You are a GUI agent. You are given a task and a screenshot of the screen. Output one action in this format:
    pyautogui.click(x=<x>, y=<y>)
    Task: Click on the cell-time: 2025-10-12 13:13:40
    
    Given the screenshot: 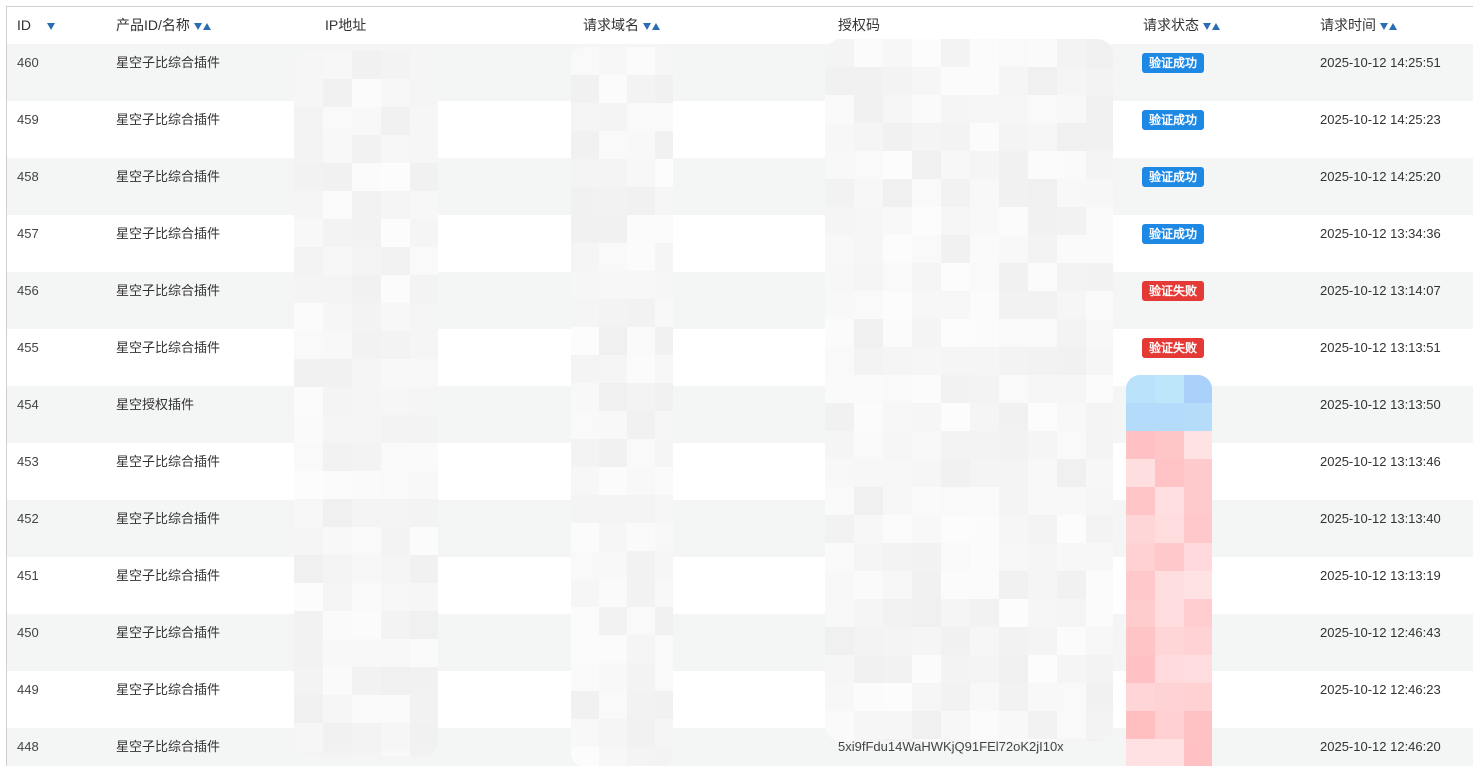 What is the action you would take?
    pyautogui.click(x=1380, y=518)
    